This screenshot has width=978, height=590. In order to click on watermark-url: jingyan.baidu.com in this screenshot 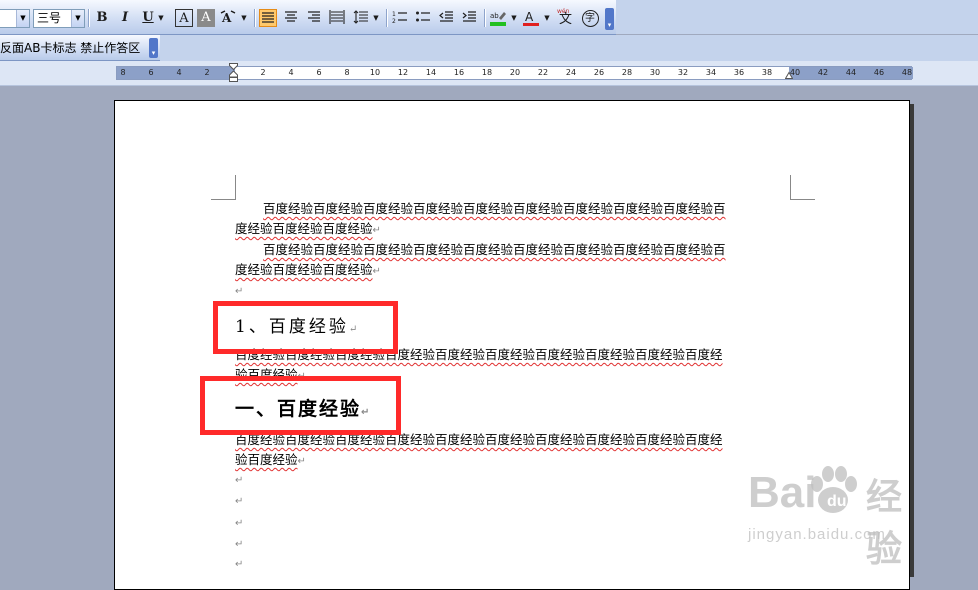, I will do `click(817, 534)`.